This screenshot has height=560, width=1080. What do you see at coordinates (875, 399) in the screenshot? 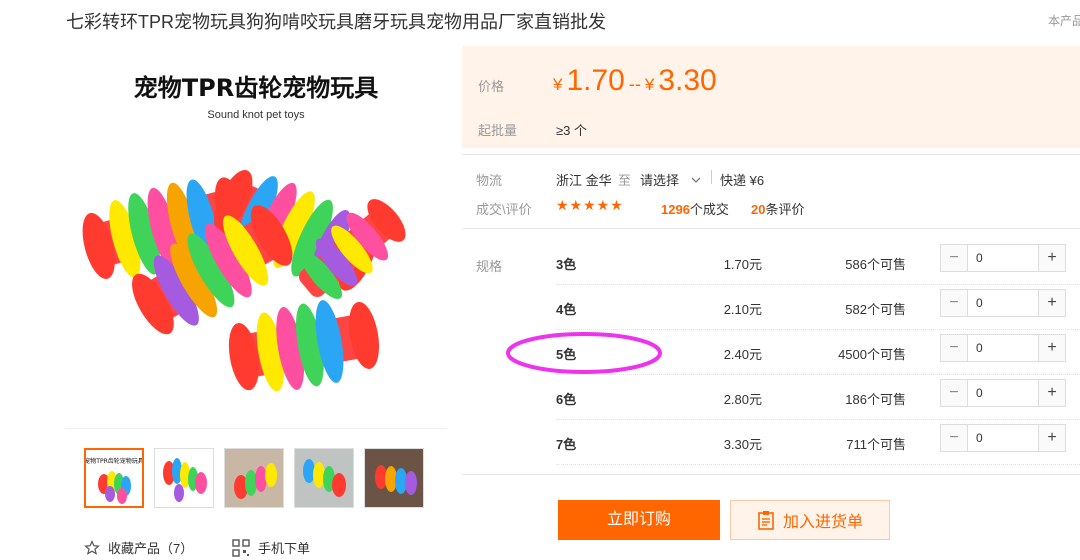
I see `spec-stock: 186个可售` at bounding box center [875, 399].